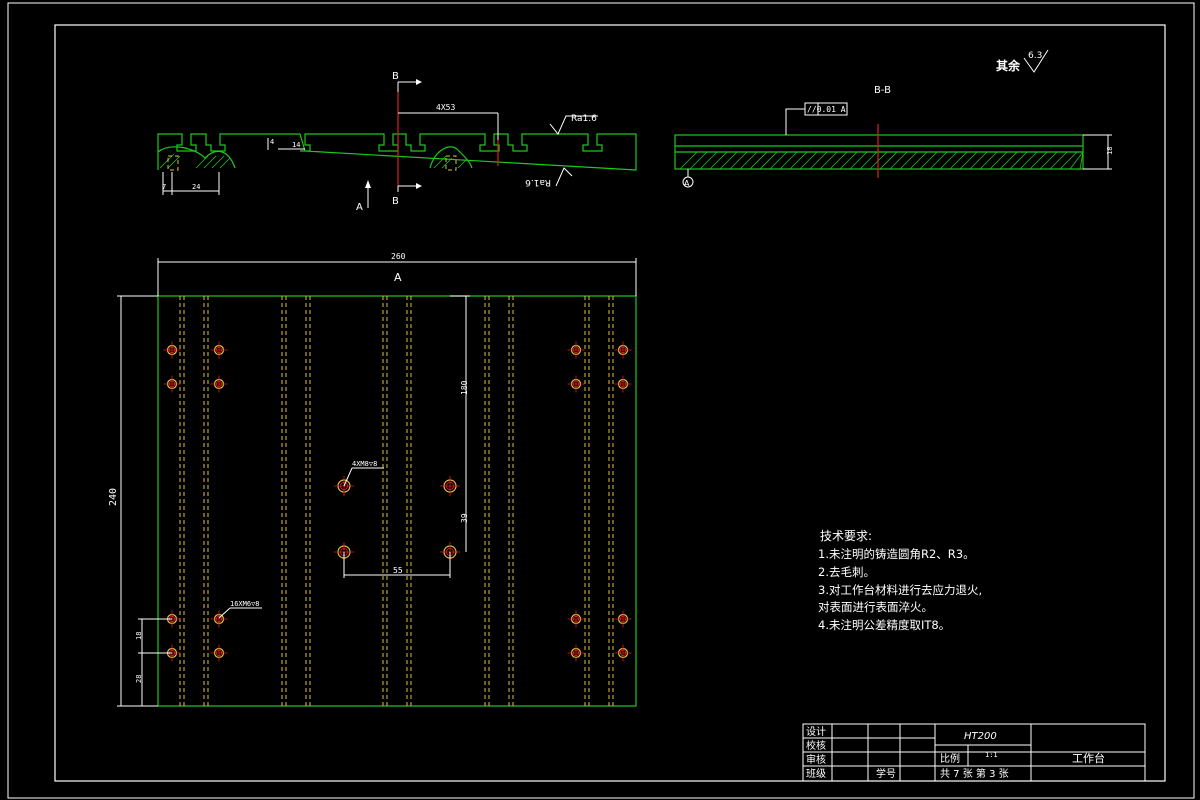 The width and height of the screenshot is (1200, 800). What do you see at coordinates (397, 142) in the screenshot?
I see `front-view: B B A 4X53 4 14 7 24 Ra1.6 Ra1.6` at bounding box center [397, 142].